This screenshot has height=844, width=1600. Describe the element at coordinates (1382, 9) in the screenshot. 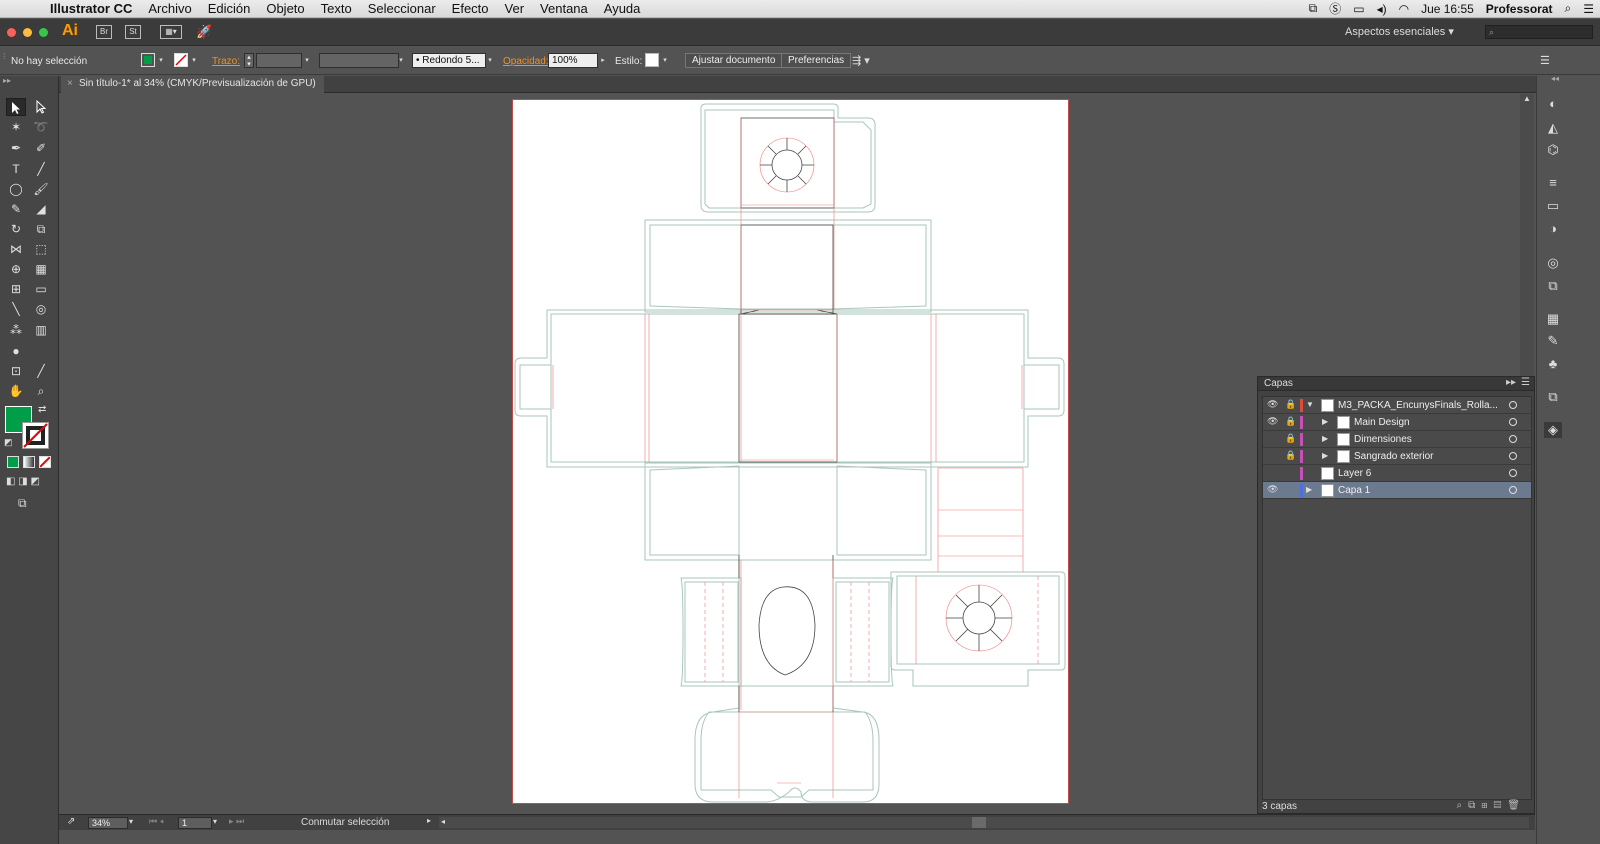

I see `volume-icon: ◂)` at that location.